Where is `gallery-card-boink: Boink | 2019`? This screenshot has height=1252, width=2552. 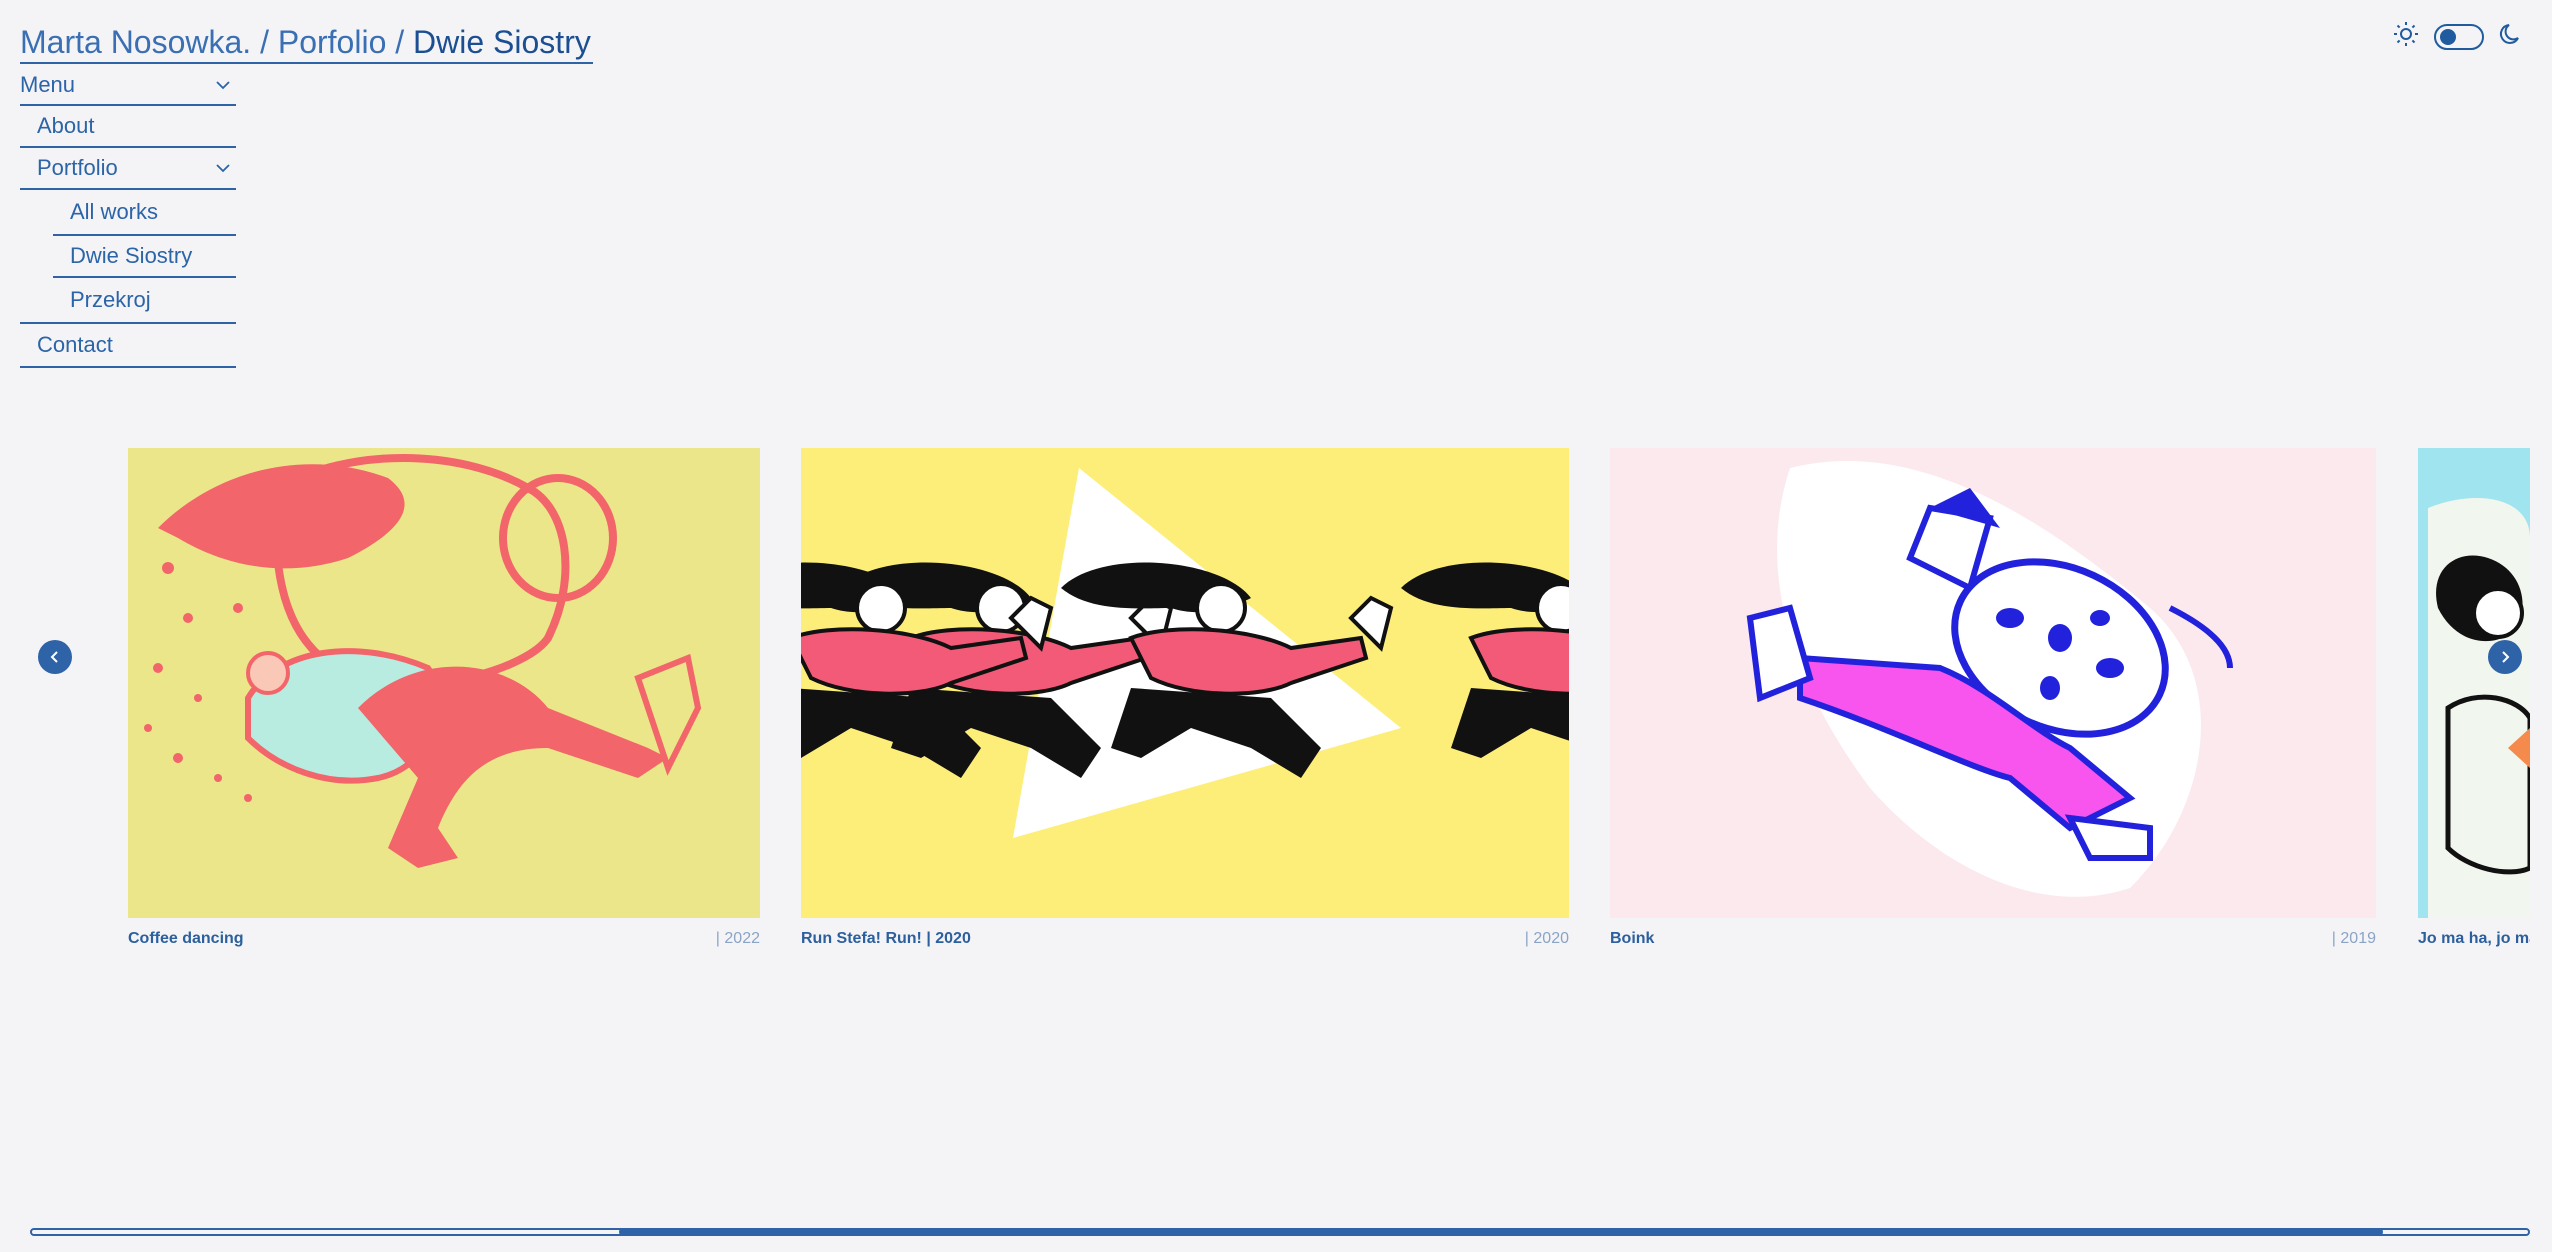
gallery-card-boink: Boink | 2019 is located at coordinates (1993, 703).